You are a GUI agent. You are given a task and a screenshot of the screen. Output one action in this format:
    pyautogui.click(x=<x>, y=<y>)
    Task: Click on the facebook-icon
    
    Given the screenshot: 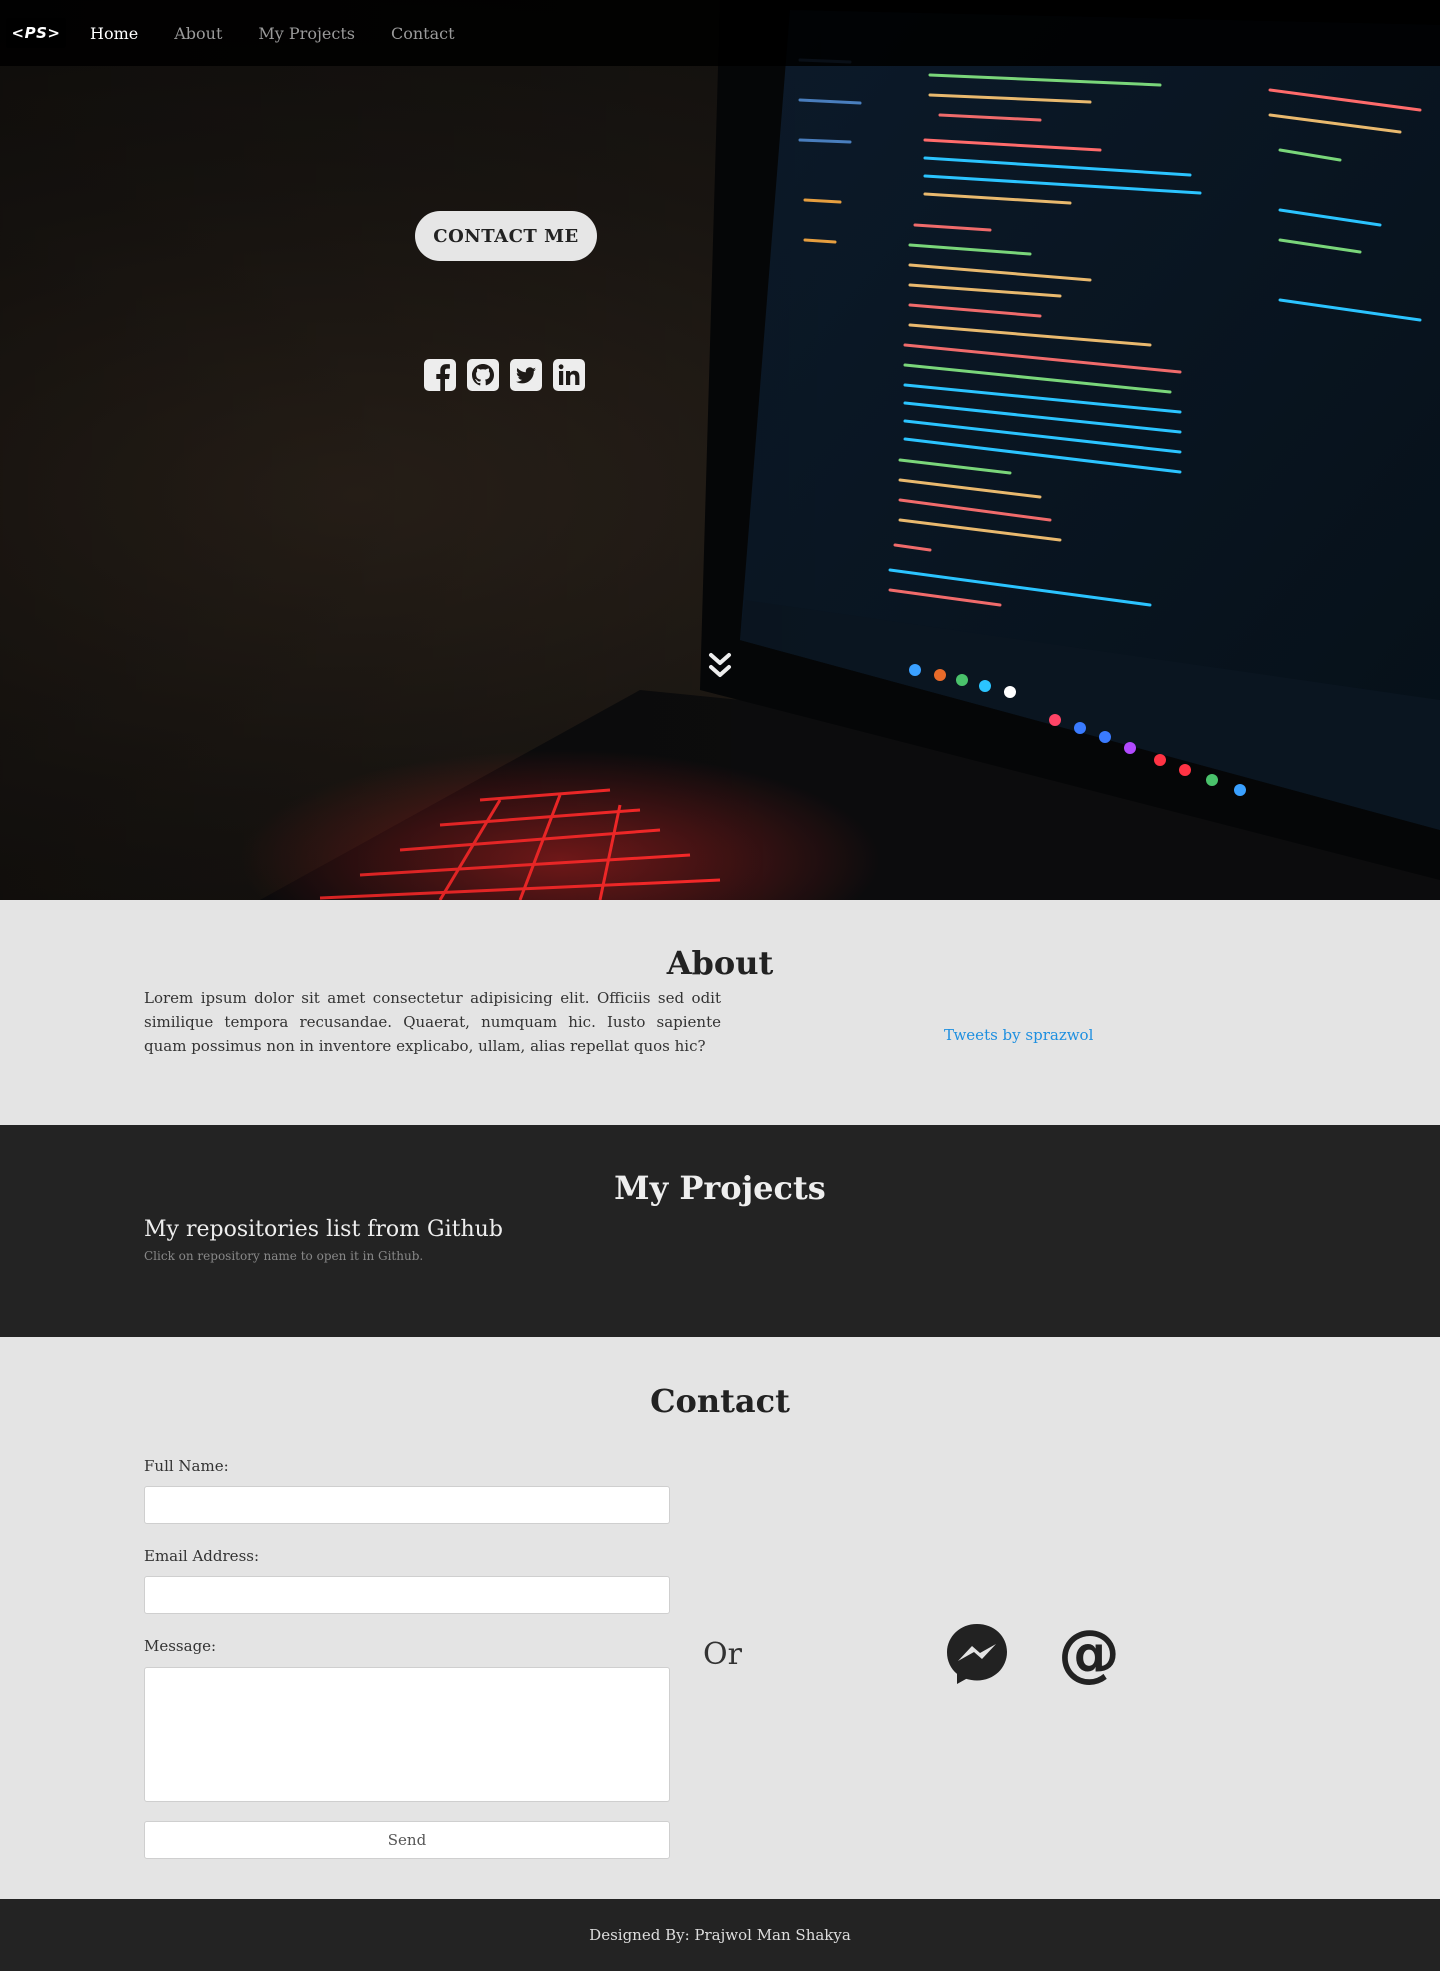 What is the action you would take?
    pyautogui.click(x=440, y=375)
    